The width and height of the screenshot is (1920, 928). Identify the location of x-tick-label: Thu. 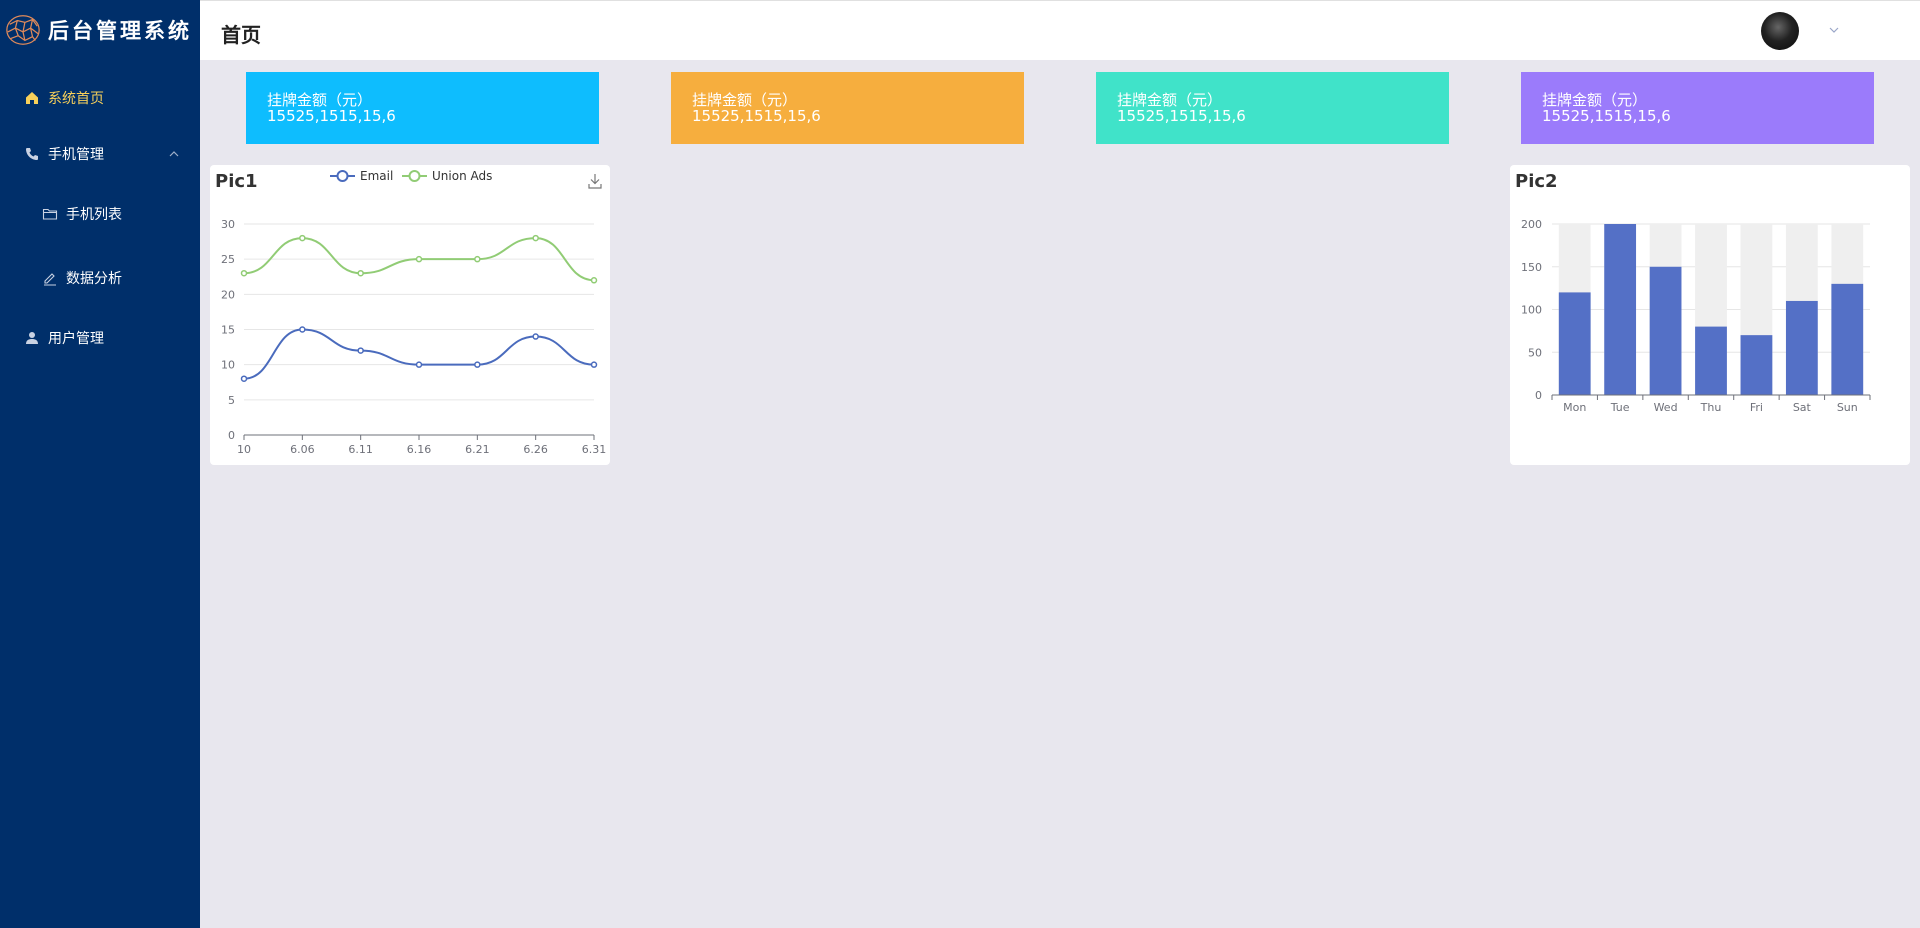
(1711, 407).